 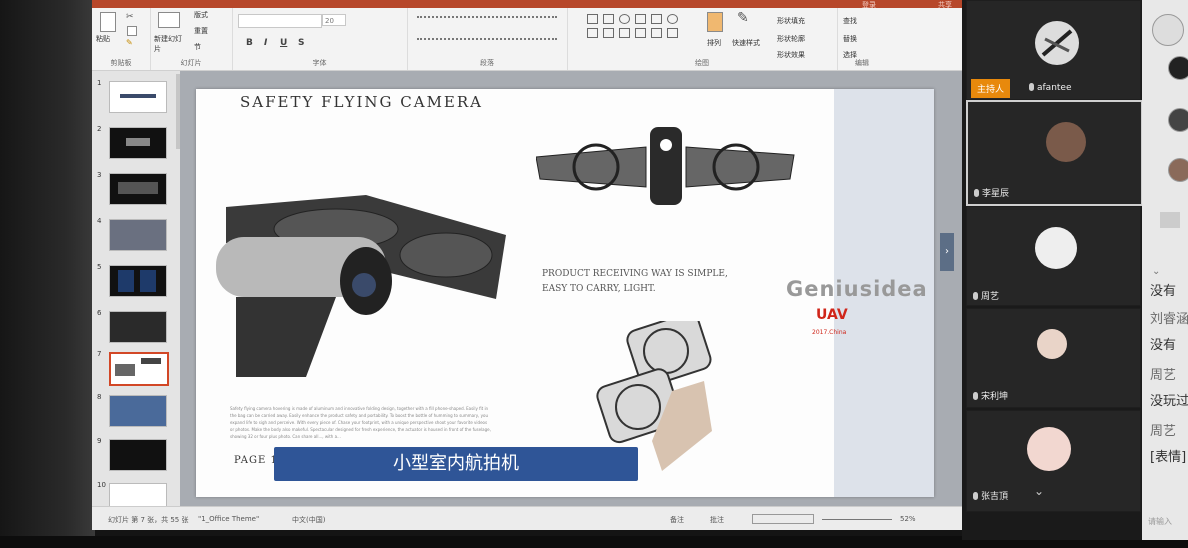 I want to click on thumbnail-number: 5, so click(x=99, y=267).